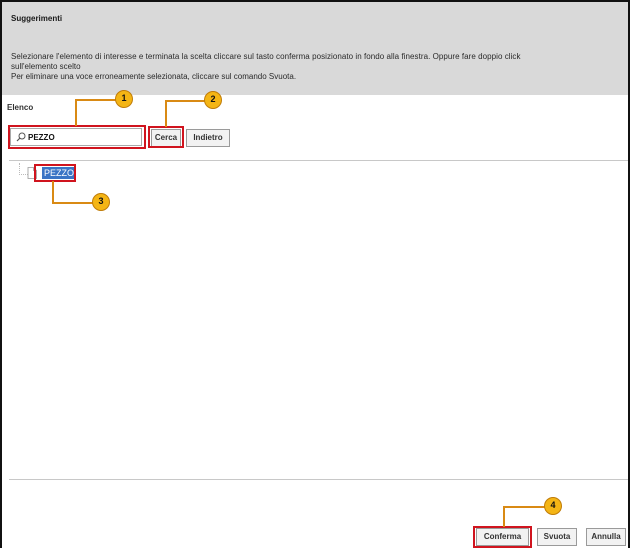 This screenshot has width=630, height=548. Describe the element at coordinates (208, 138) in the screenshot. I see `back-button: Indietro` at that location.